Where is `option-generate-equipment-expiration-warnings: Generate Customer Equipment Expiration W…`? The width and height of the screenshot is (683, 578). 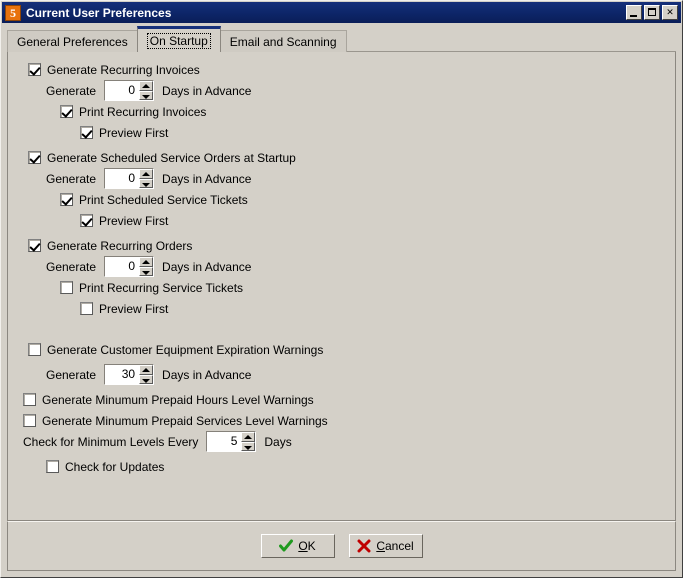 option-generate-equipment-expiration-warnings: Generate Customer Equipment Expiration W… is located at coordinates (341, 349).